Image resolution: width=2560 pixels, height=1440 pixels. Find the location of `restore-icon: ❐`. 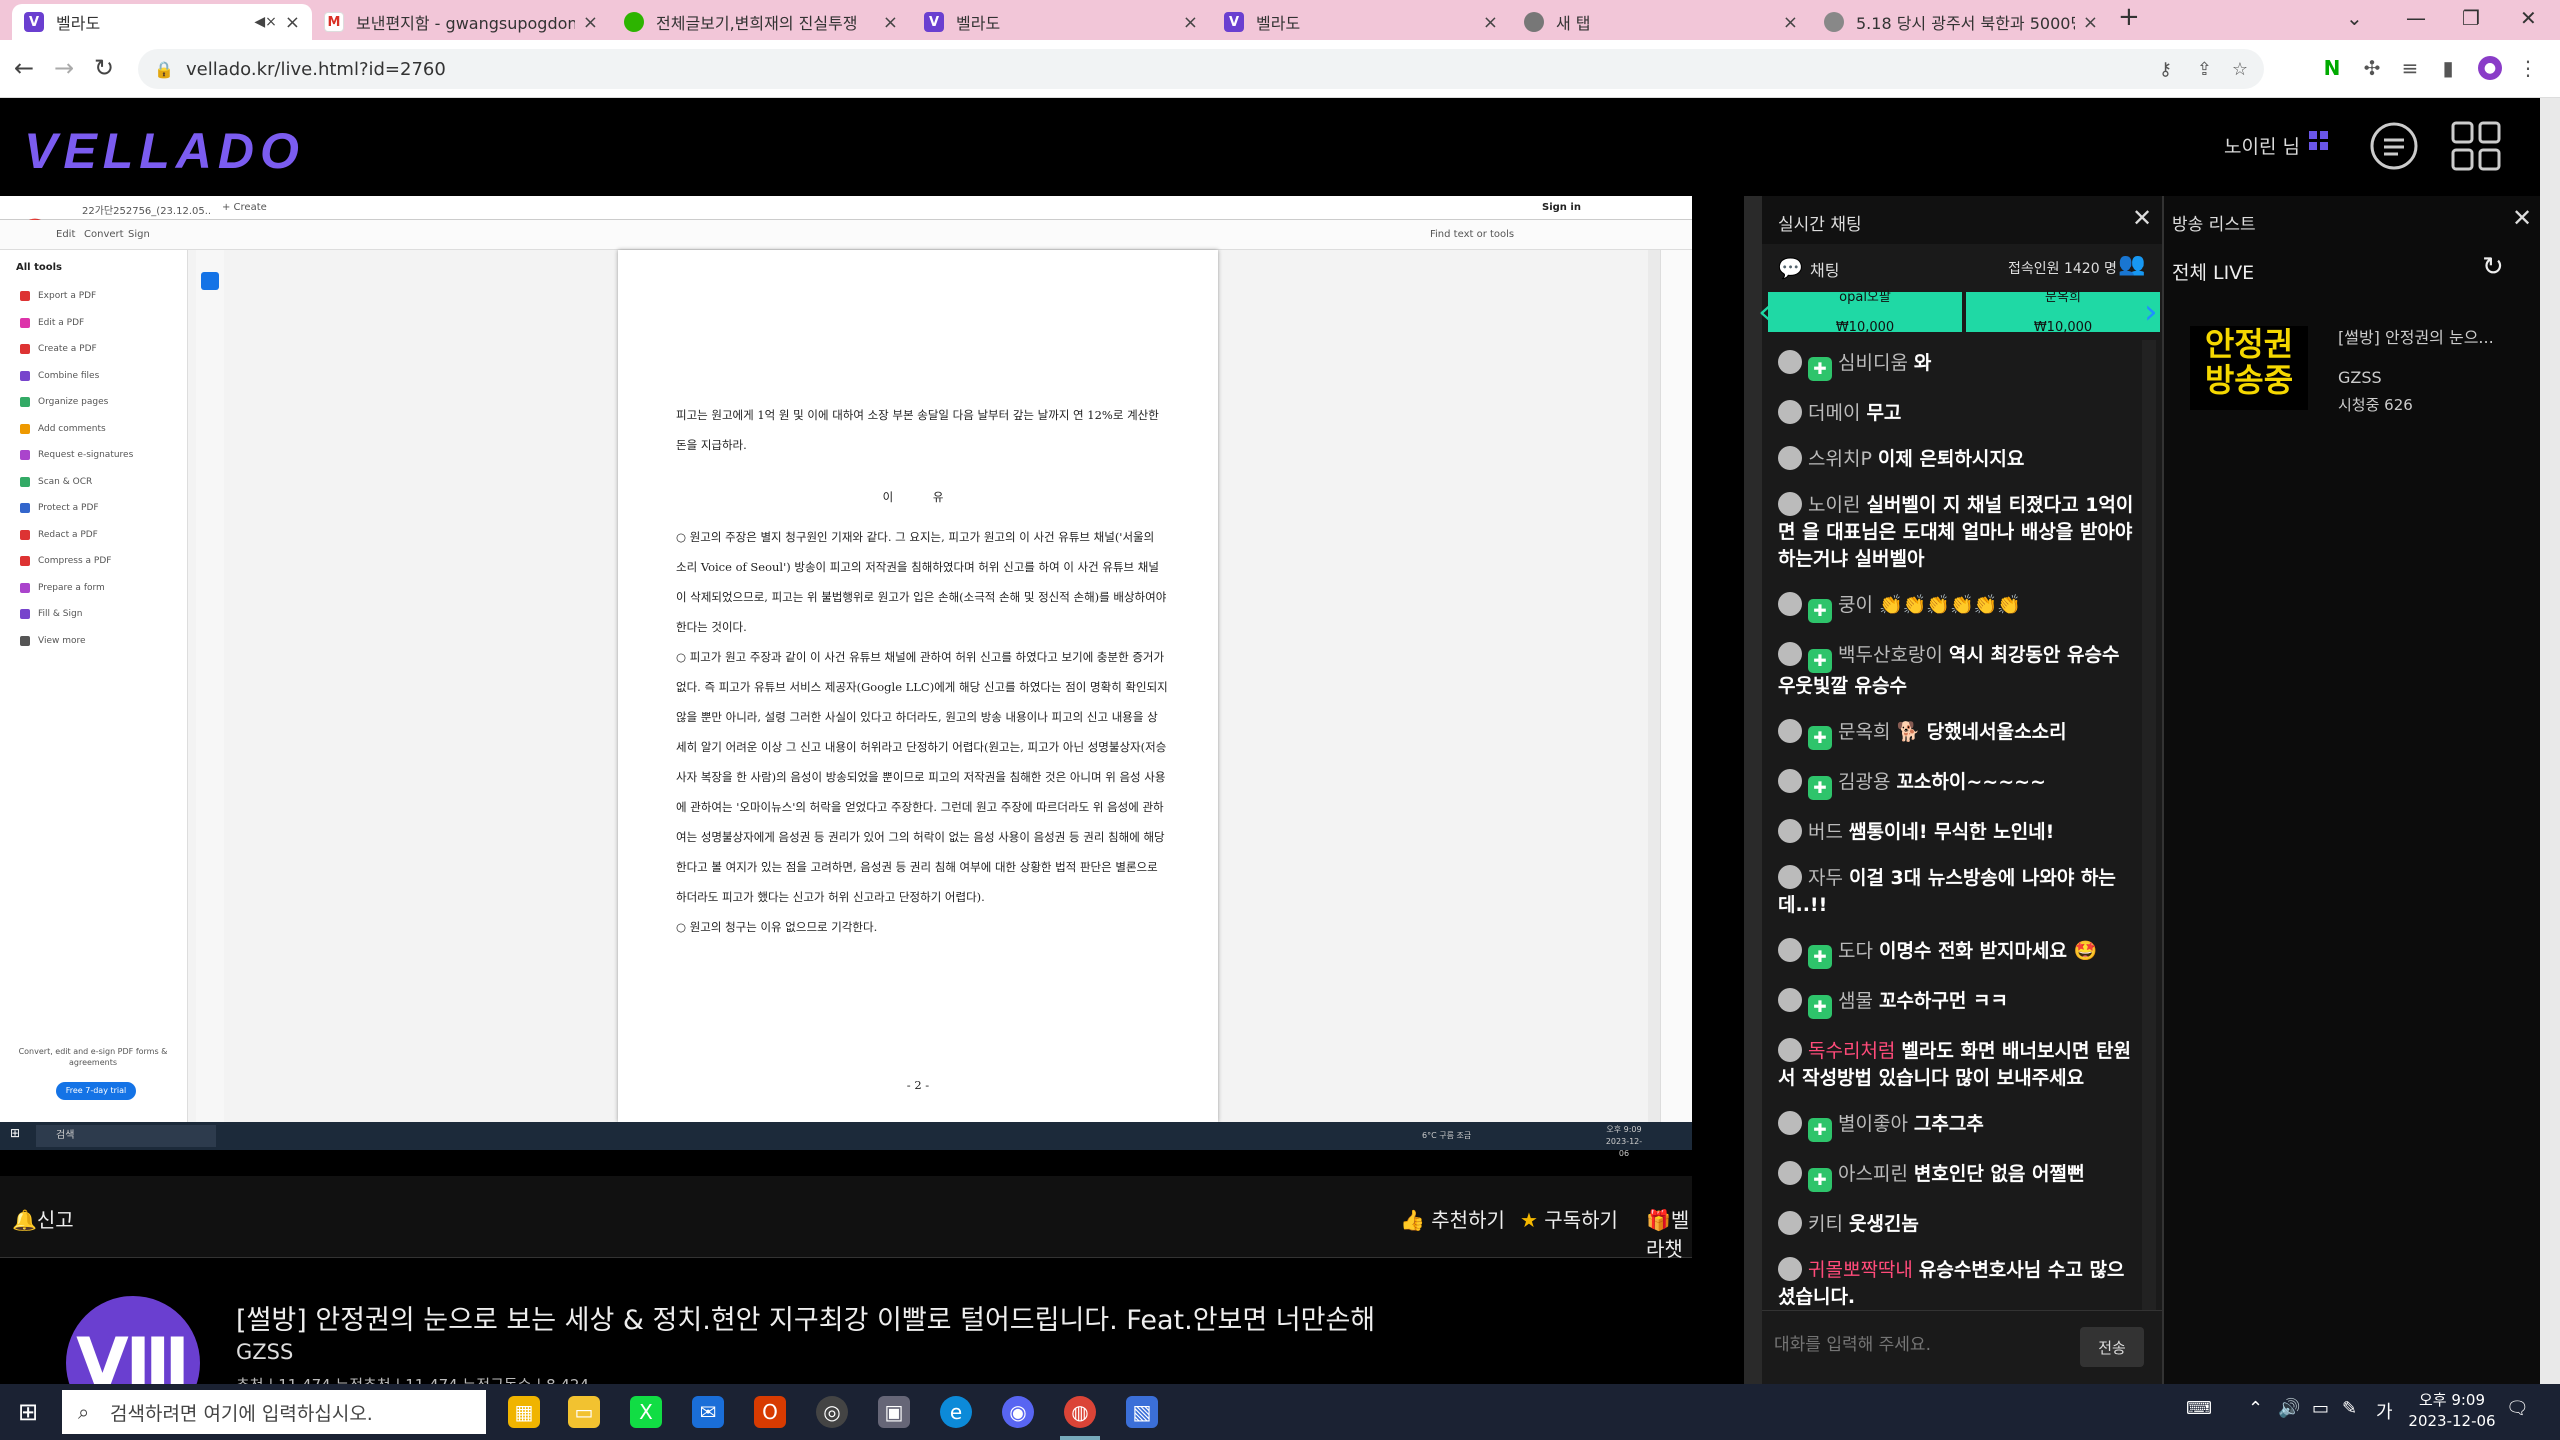

restore-icon: ❐ is located at coordinates (2471, 18).